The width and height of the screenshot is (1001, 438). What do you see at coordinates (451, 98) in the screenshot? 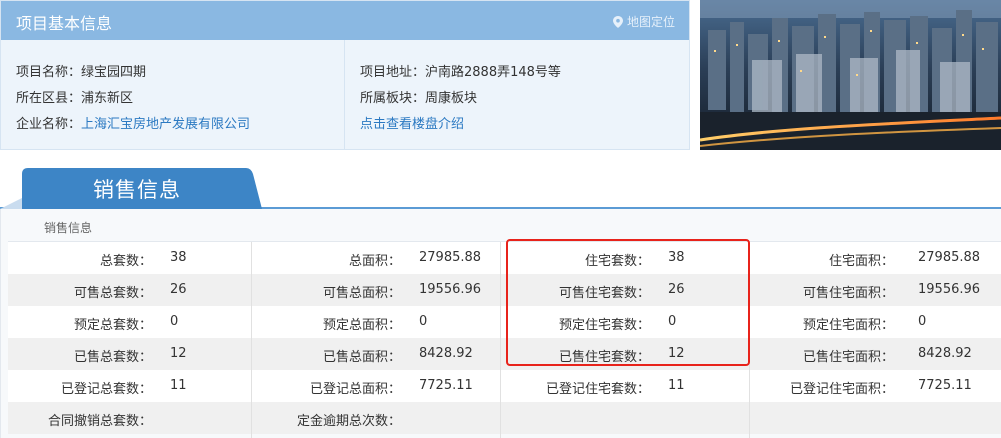
I see `block-value: 周康板块` at bounding box center [451, 98].